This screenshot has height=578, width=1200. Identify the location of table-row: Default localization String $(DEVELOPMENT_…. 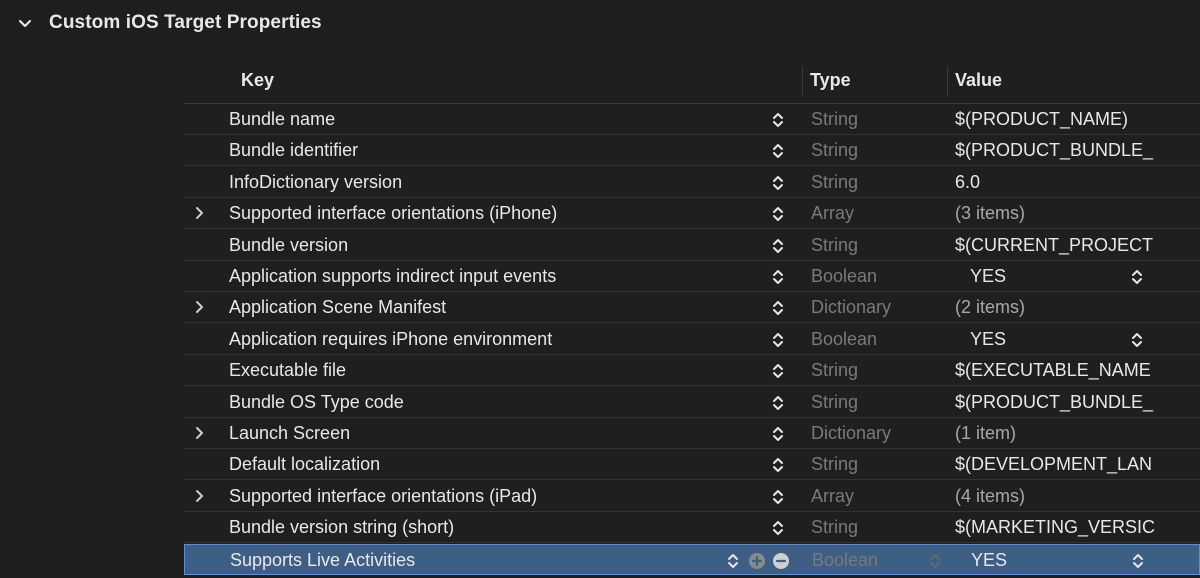
(692, 465).